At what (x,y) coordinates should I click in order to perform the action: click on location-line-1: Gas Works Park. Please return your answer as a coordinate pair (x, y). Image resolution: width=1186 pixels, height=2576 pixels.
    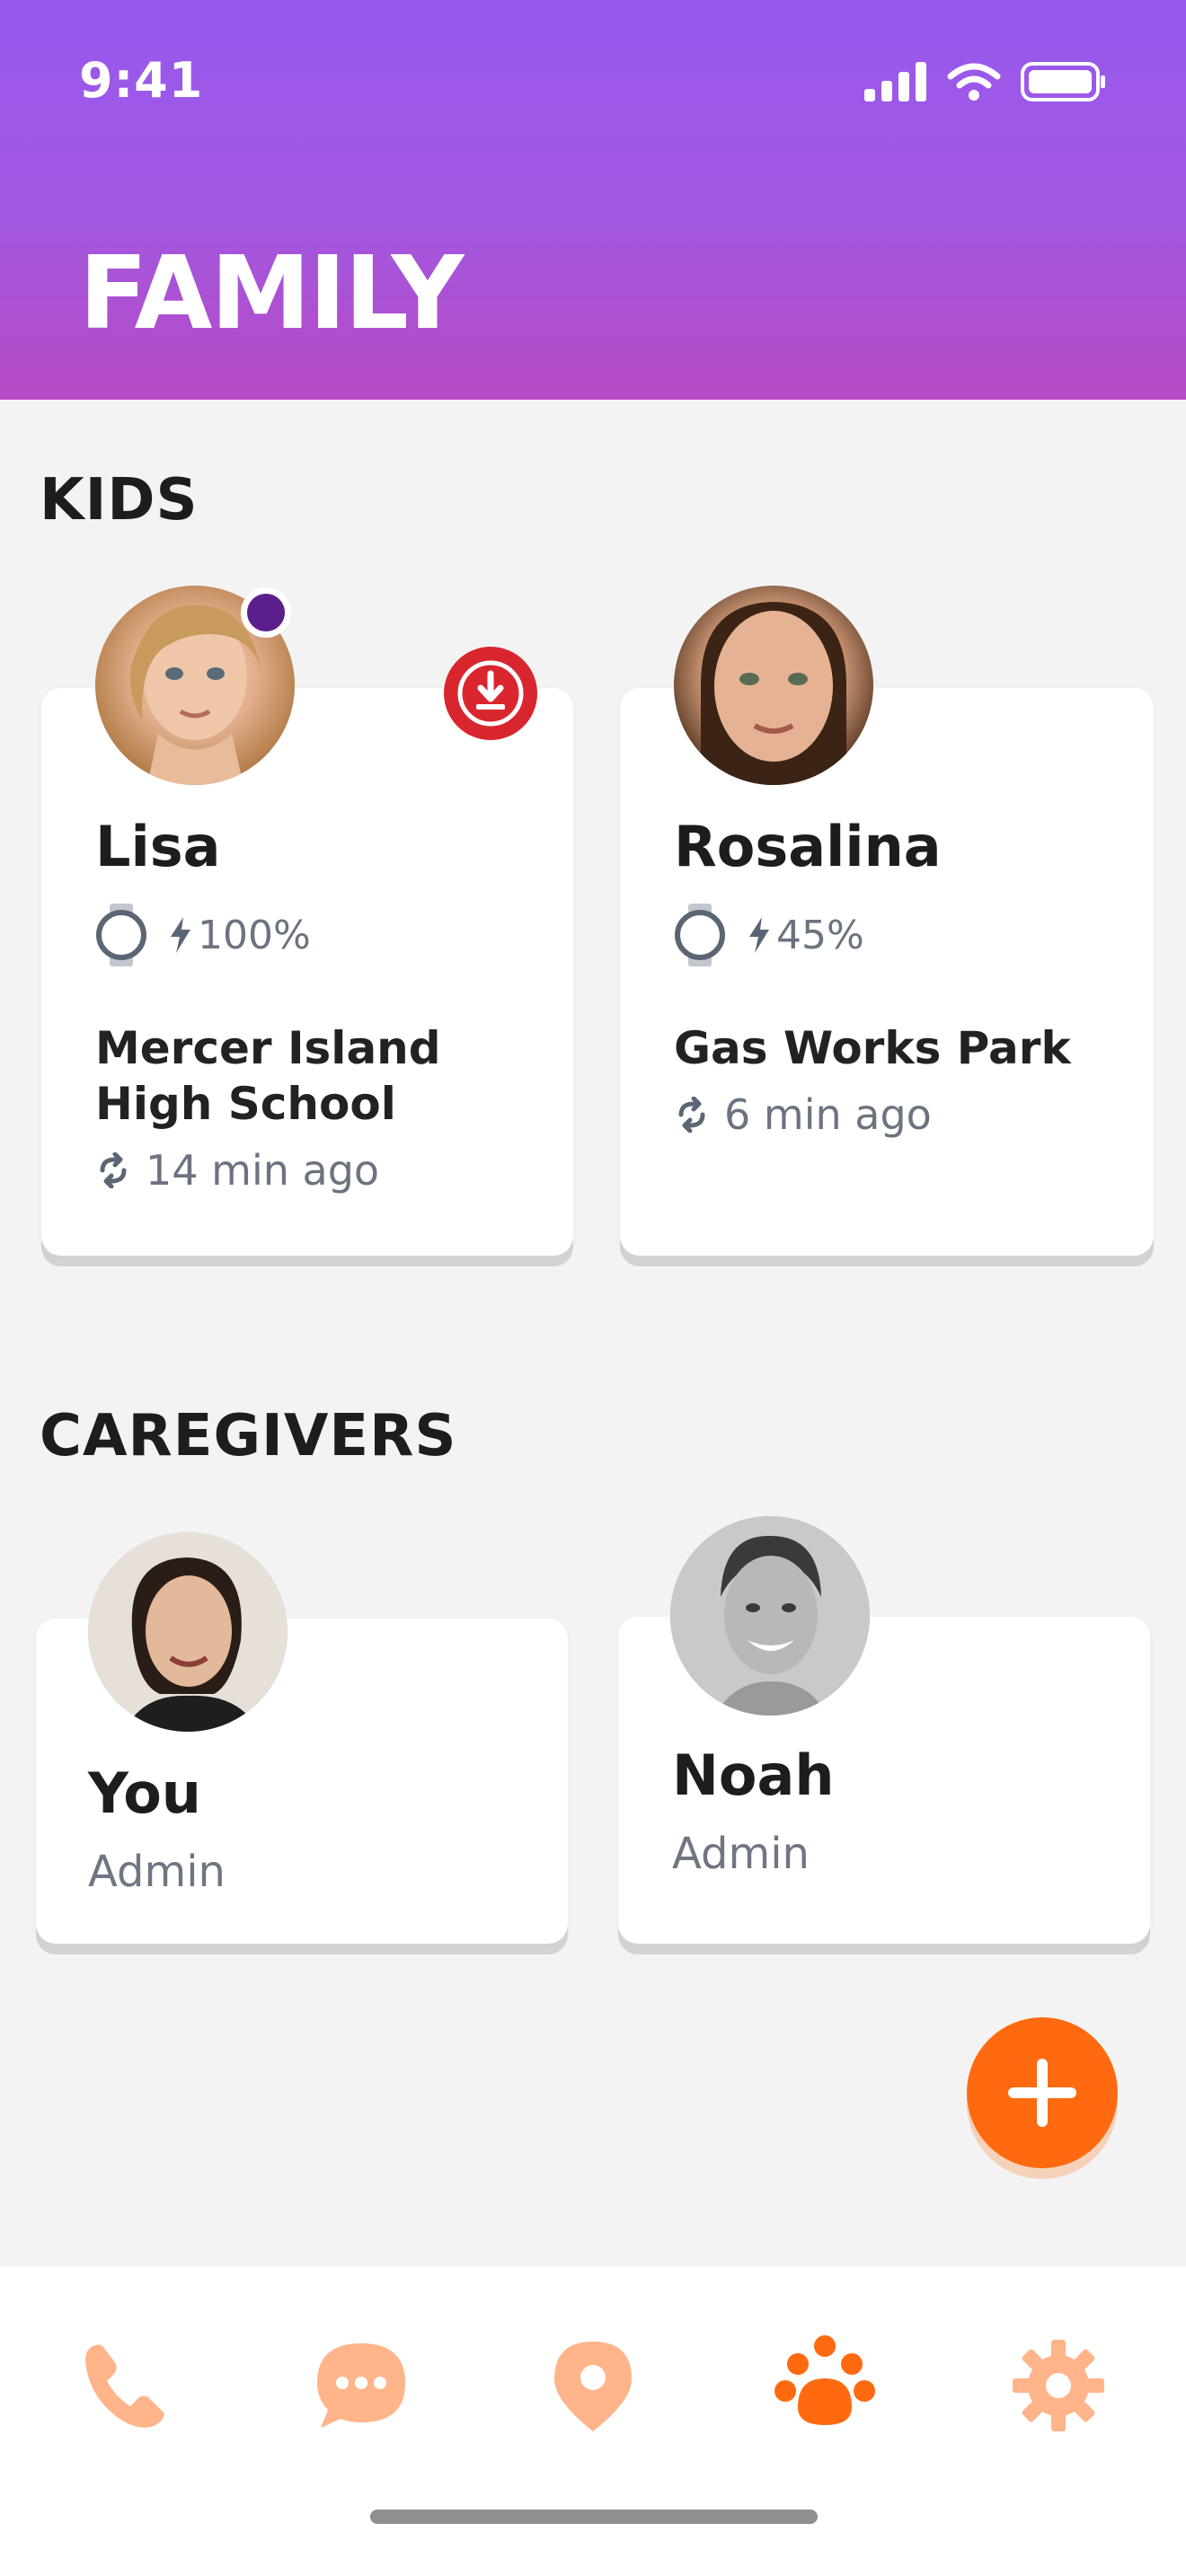
    Looking at the image, I should click on (872, 1048).